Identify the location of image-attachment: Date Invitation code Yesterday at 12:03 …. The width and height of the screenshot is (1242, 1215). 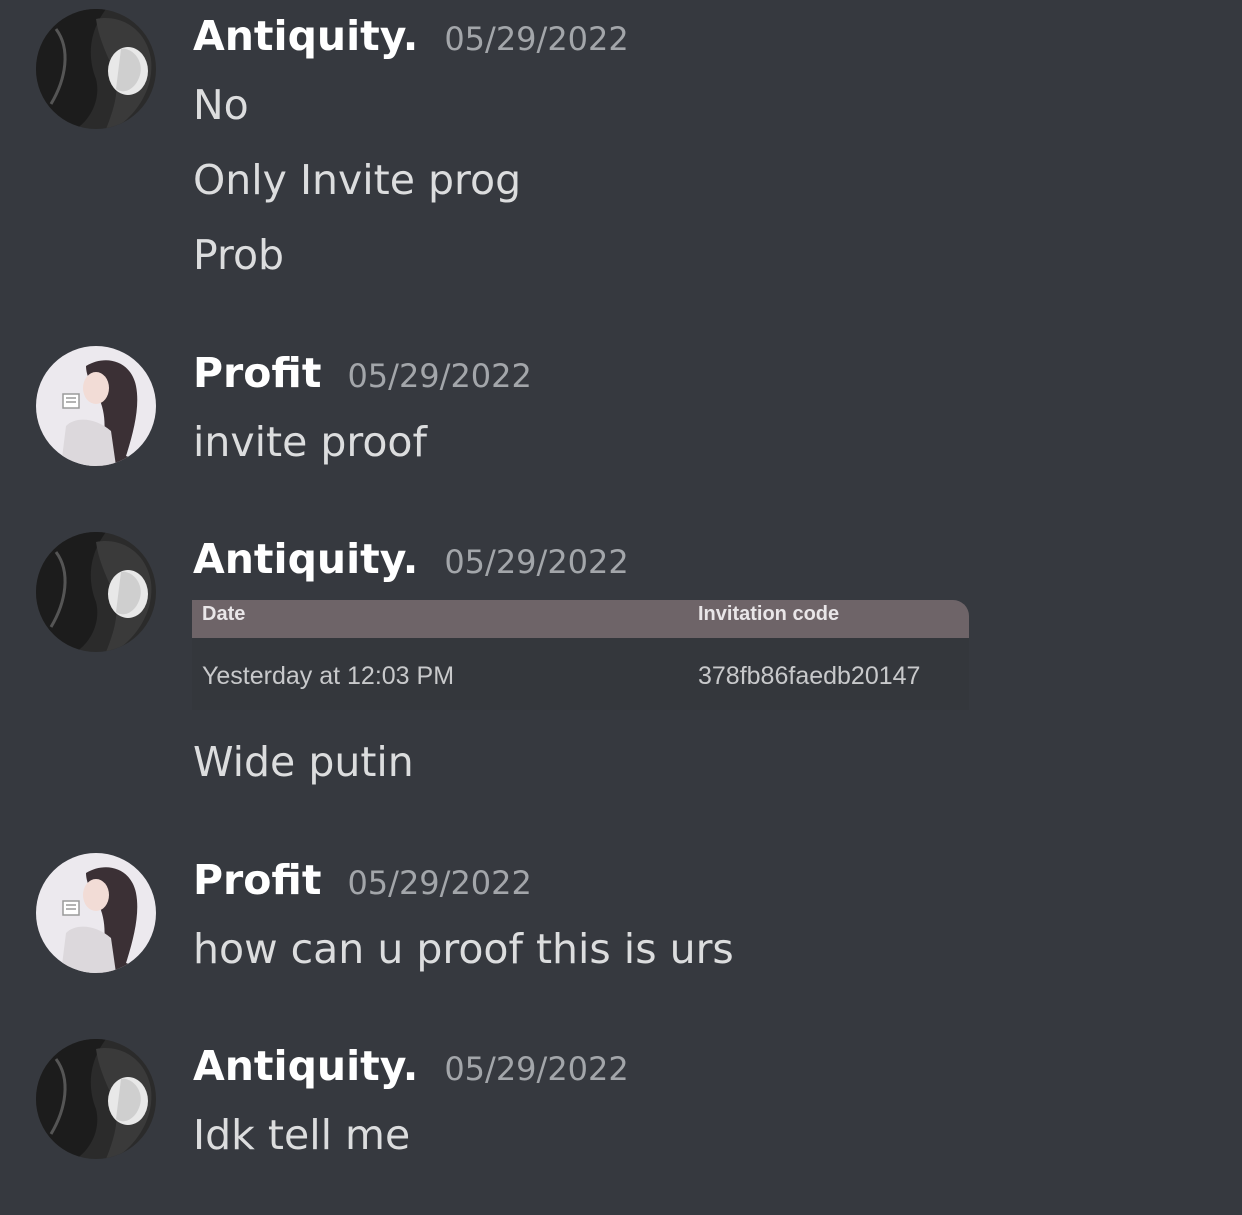
(580, 655).